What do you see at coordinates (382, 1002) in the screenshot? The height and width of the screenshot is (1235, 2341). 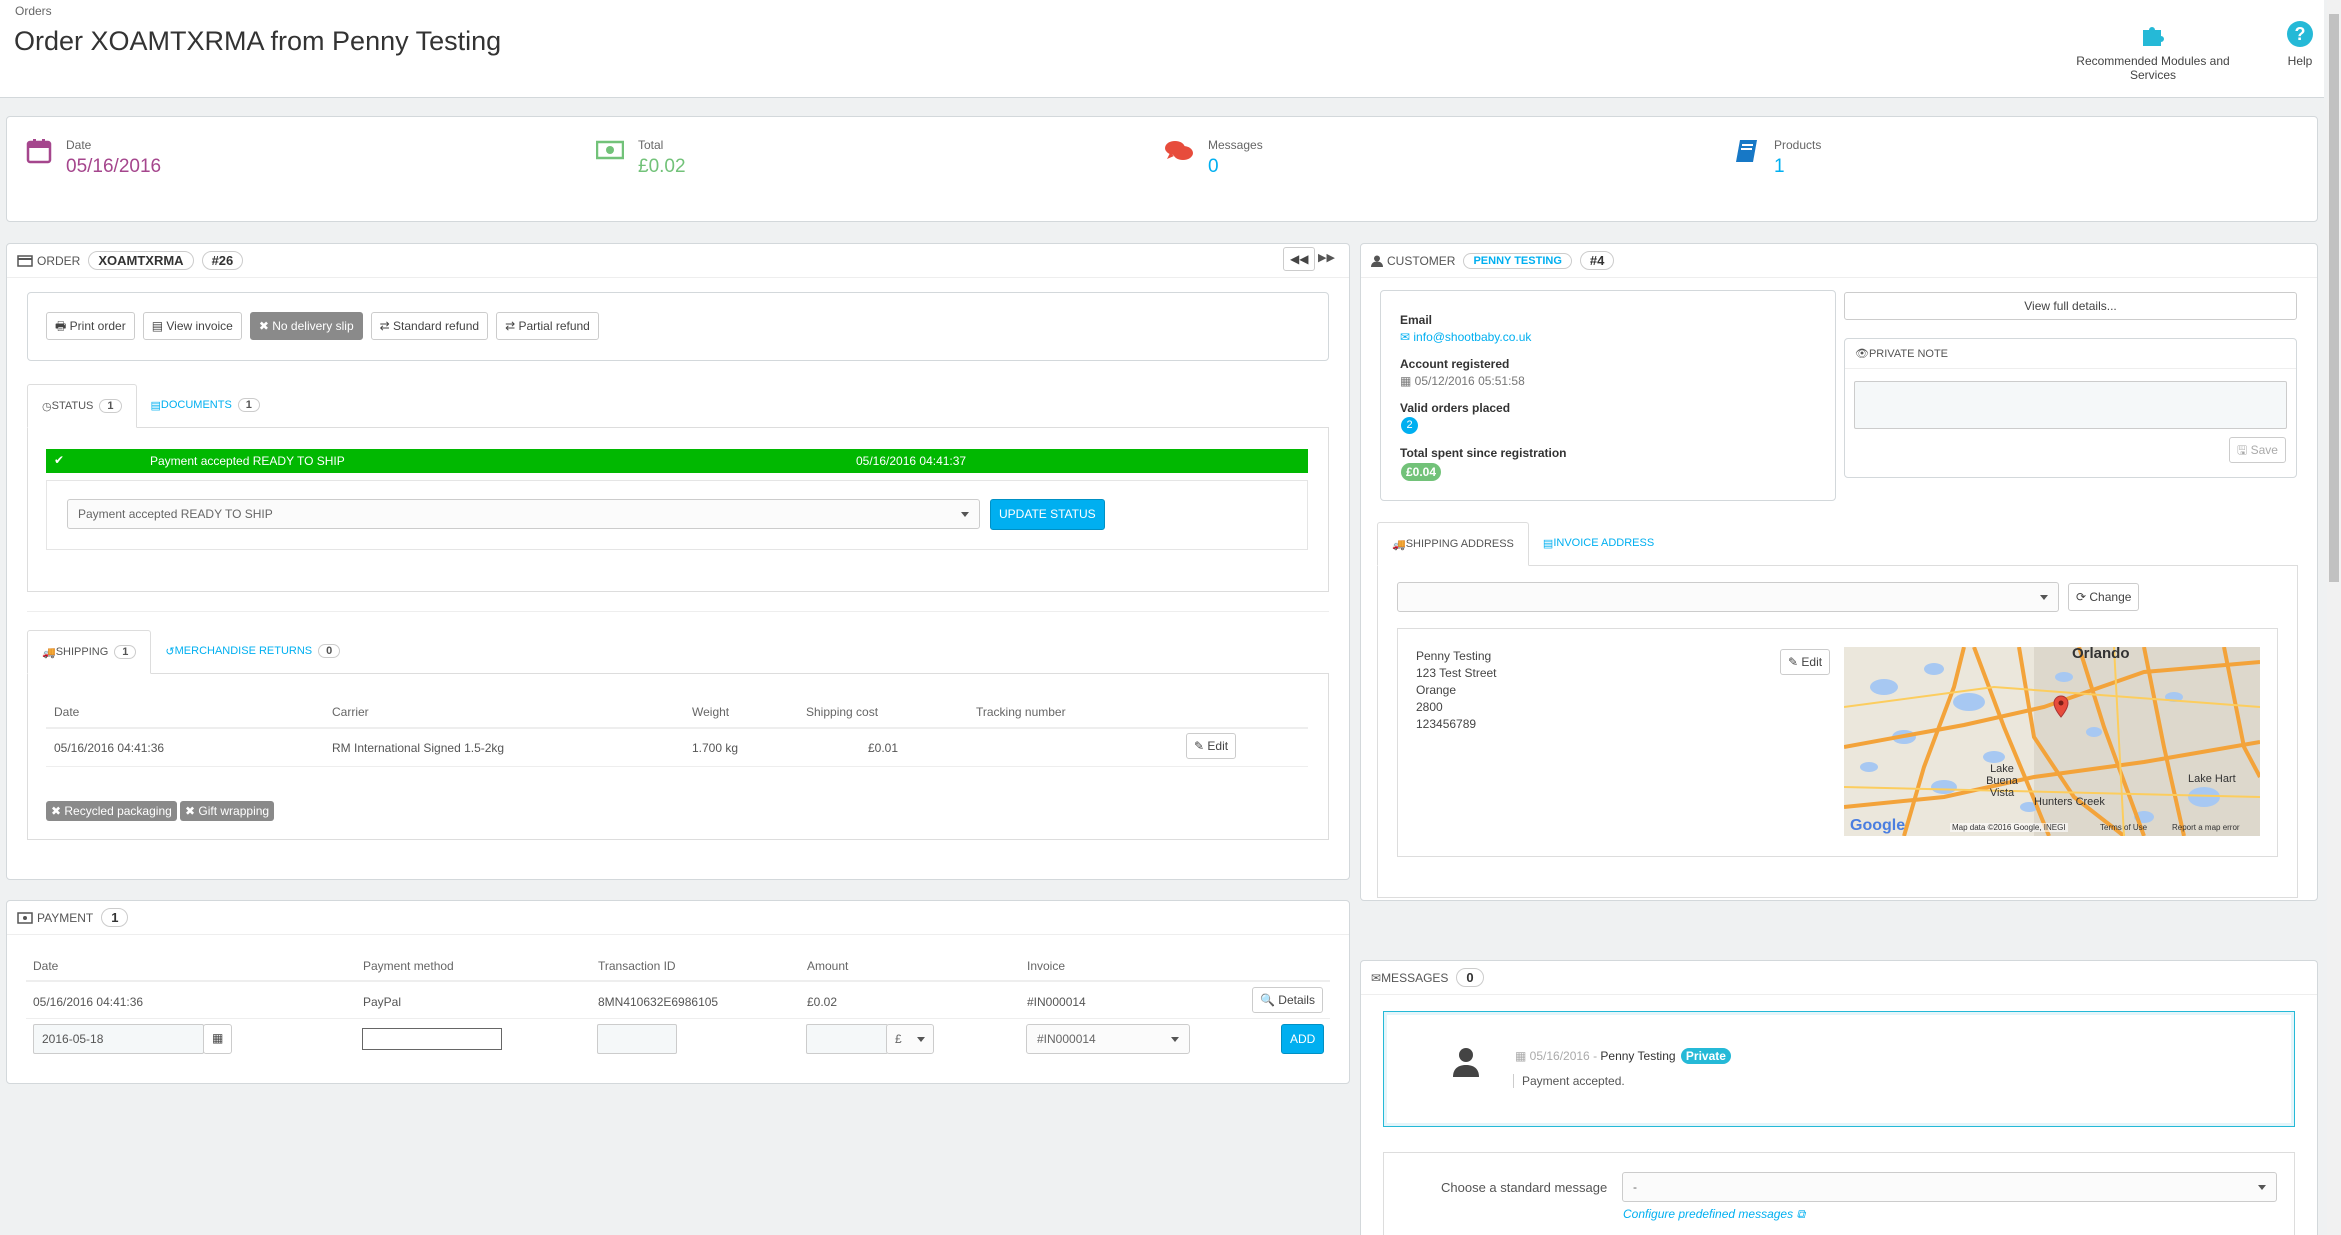 I see `payment-method: PayPal` at bounding box center [382, 1002].